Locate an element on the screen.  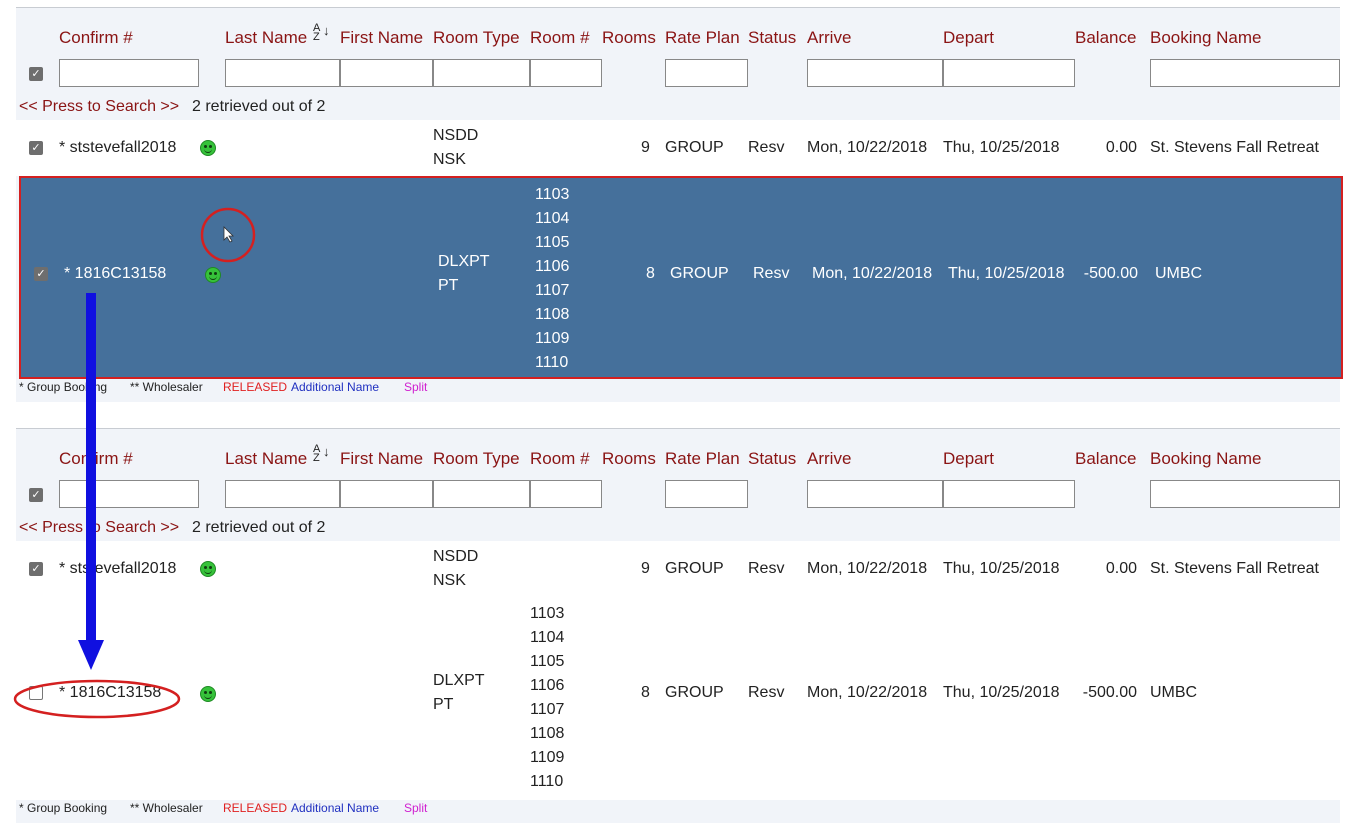
room-type: NSK is located at coordinates (449, 580).